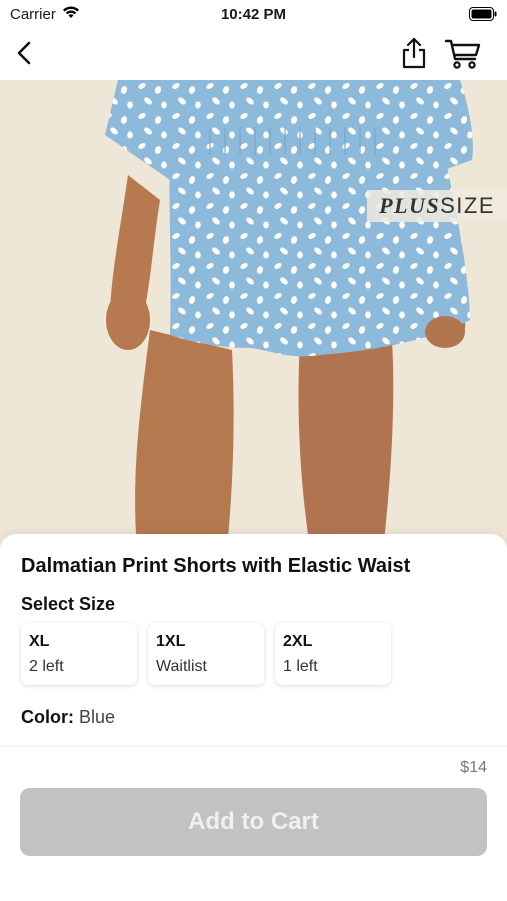 This screenshot has width=507, height=901. I want to click on add-to-cart-button: Add to Cart, so click(253, 822).